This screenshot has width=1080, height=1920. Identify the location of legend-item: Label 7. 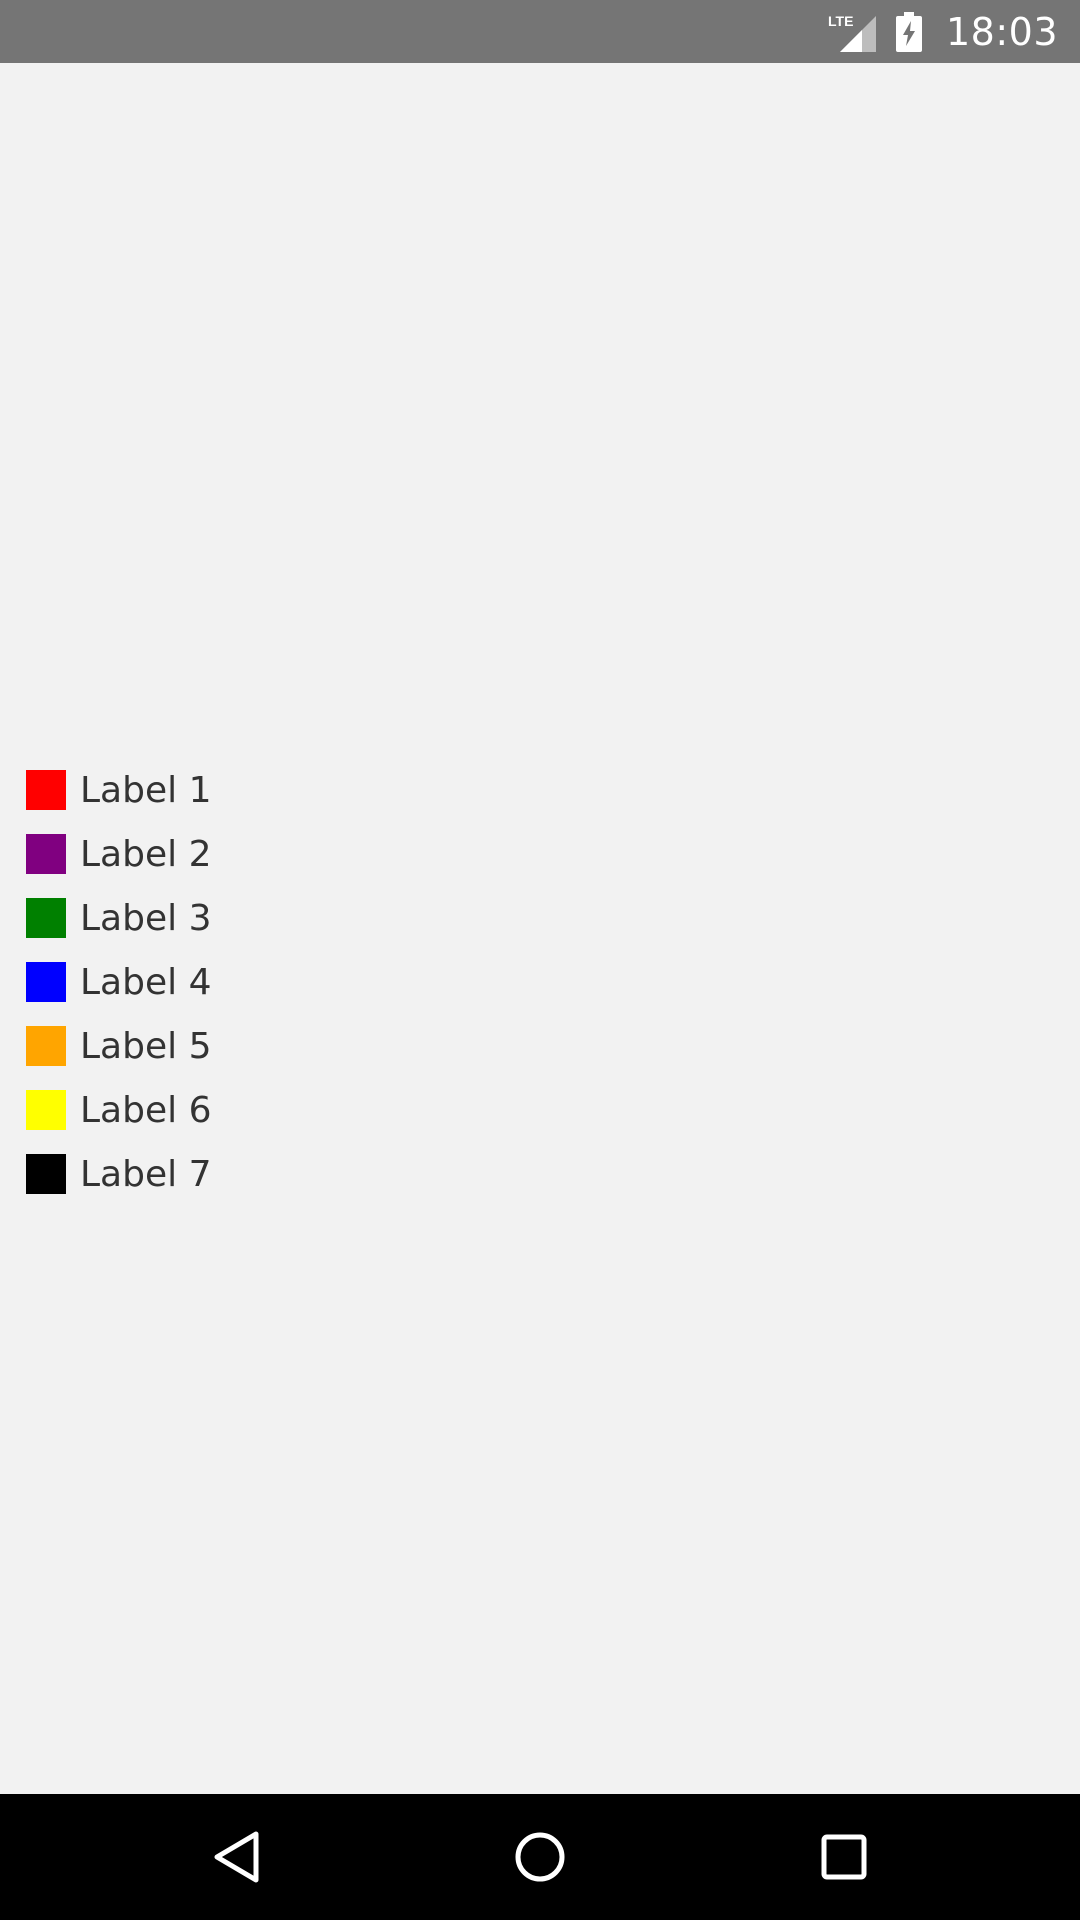
(118, 1174).